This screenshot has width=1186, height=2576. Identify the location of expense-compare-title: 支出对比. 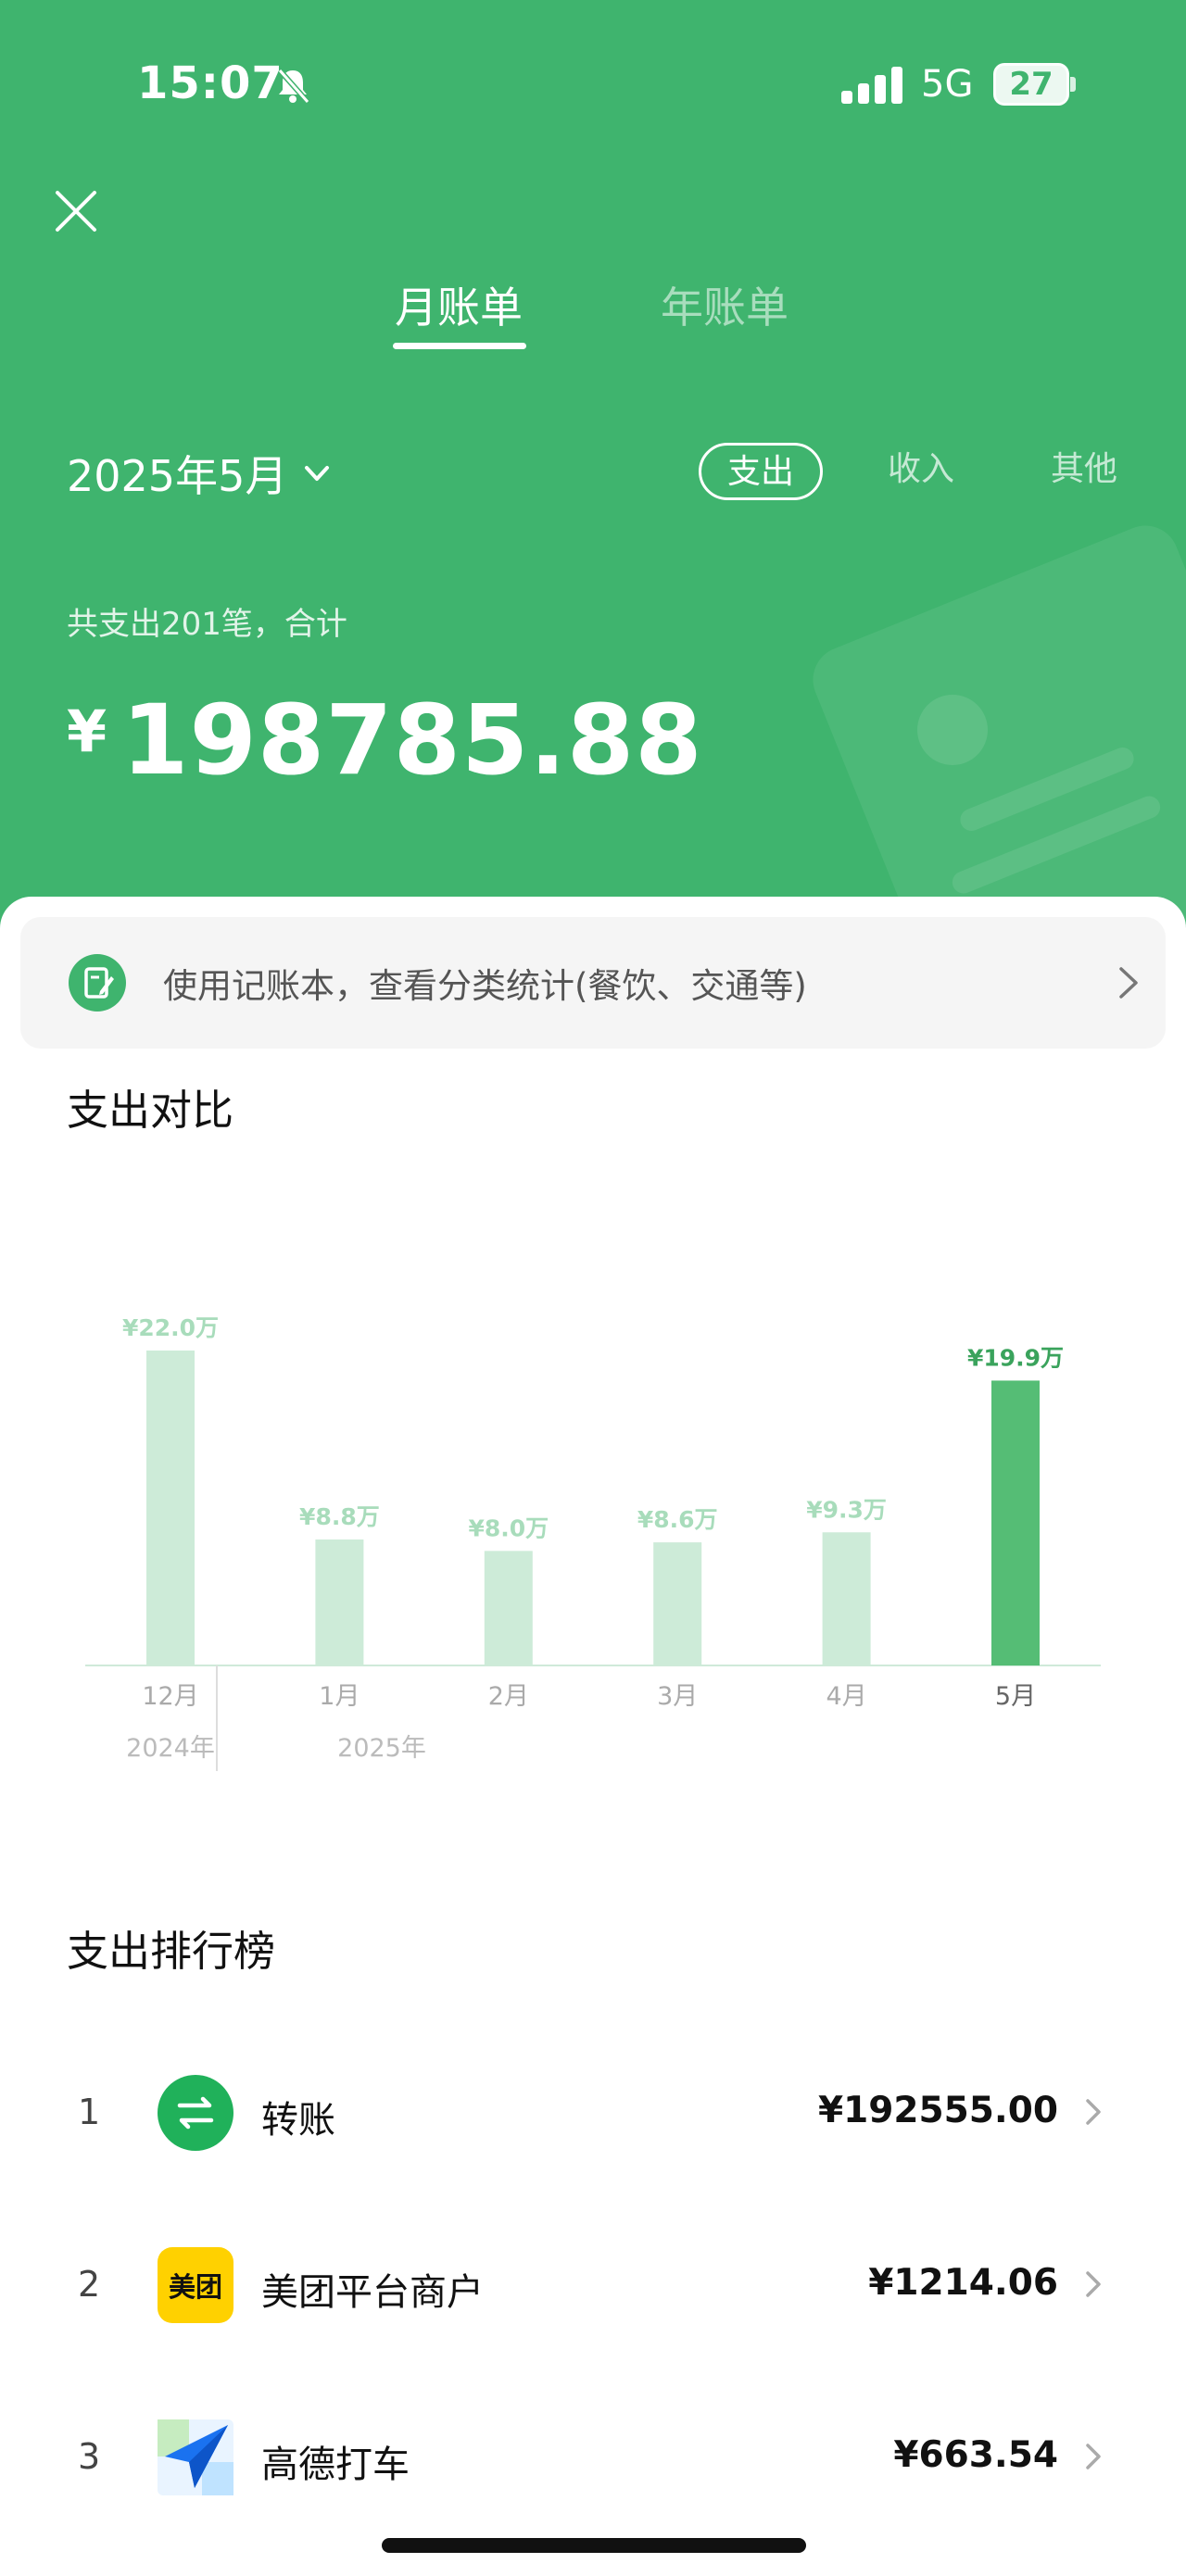
(150, 1110).